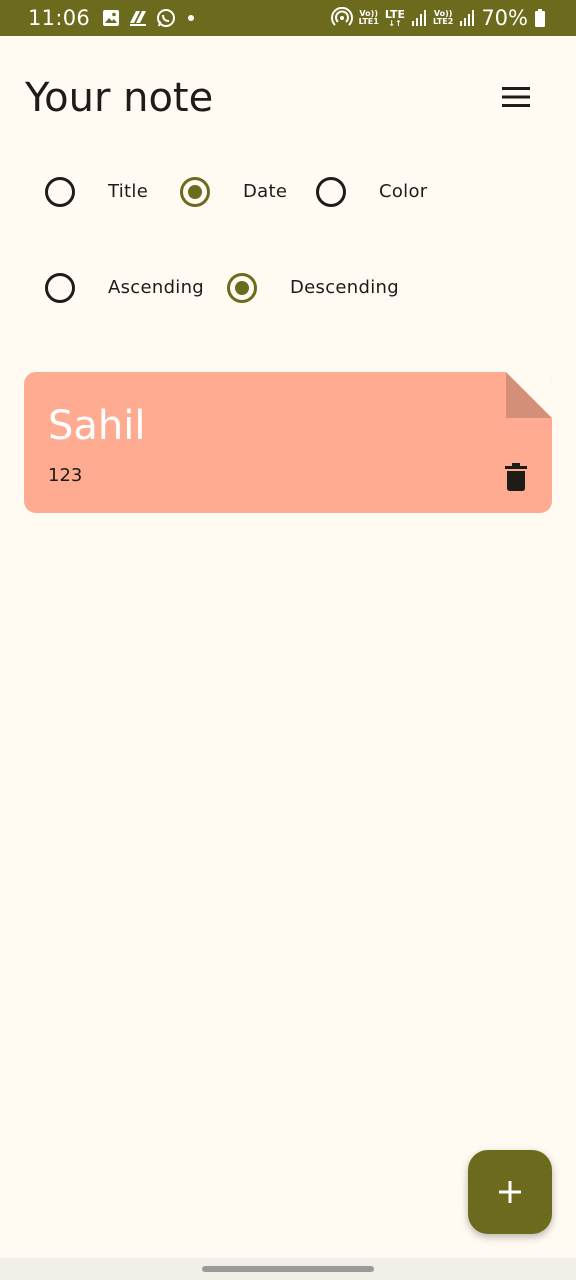 The width and height of the screenshot is (576, 1280). Describe the element at coordinates (59, 18) in the screenshot. I see `status-time: 11:06` at that location.